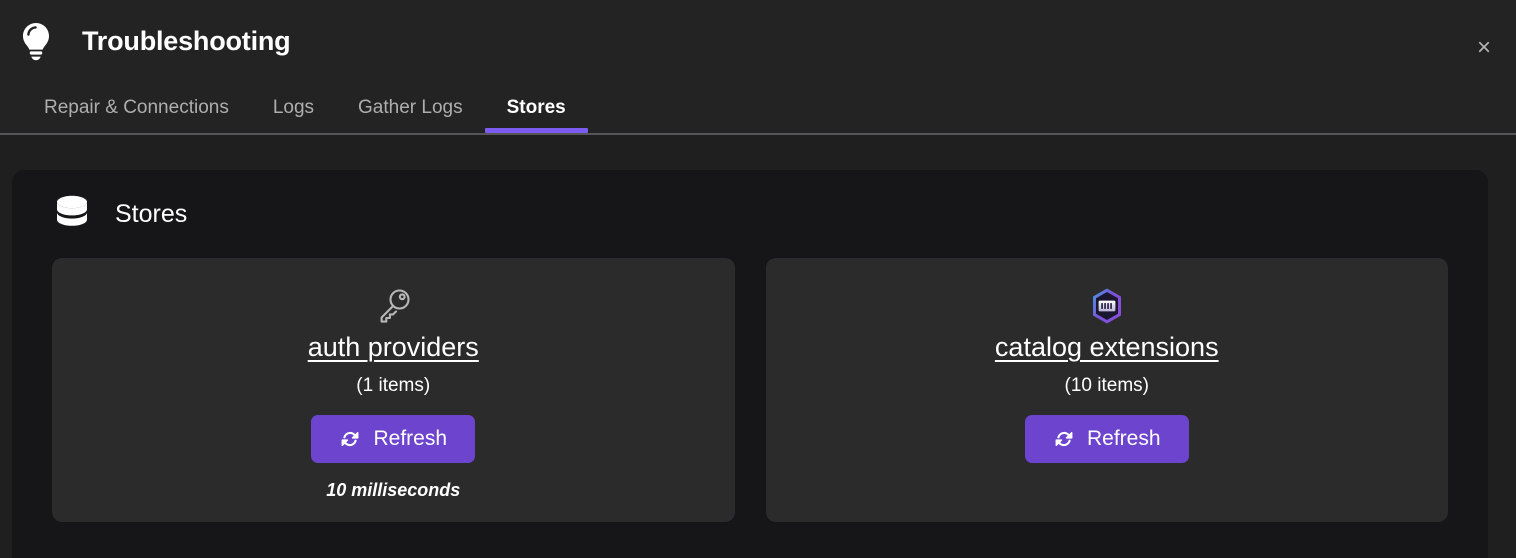  What do you see at coordinates (186, 40) in the screenshot?
I see `page-title: Troubleshooting` at bounding box center [186, 40].